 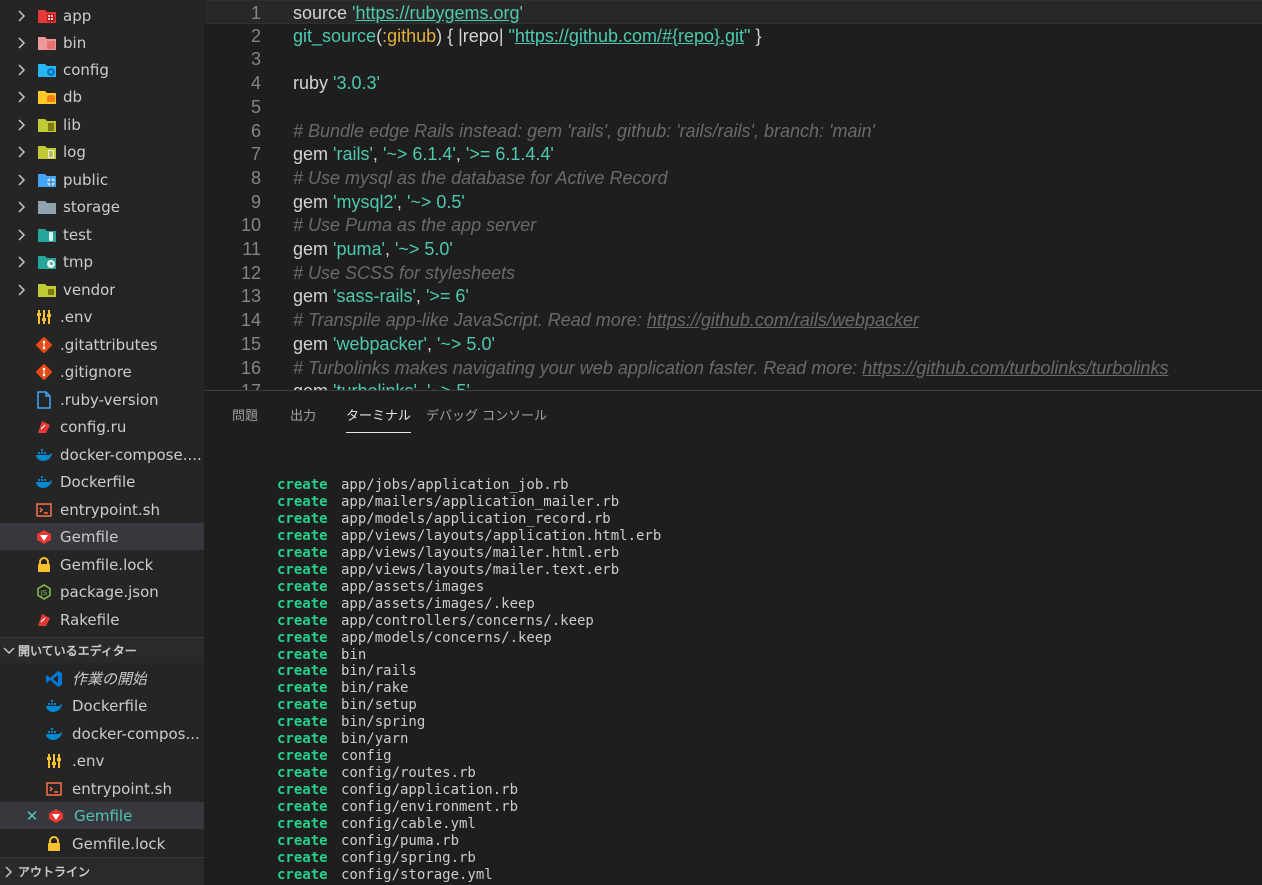 What do you see at coordinates (102, 344) in the screenshot?
I see `file-gitattributes: .gitattributes` at bounding box center [102, 344].